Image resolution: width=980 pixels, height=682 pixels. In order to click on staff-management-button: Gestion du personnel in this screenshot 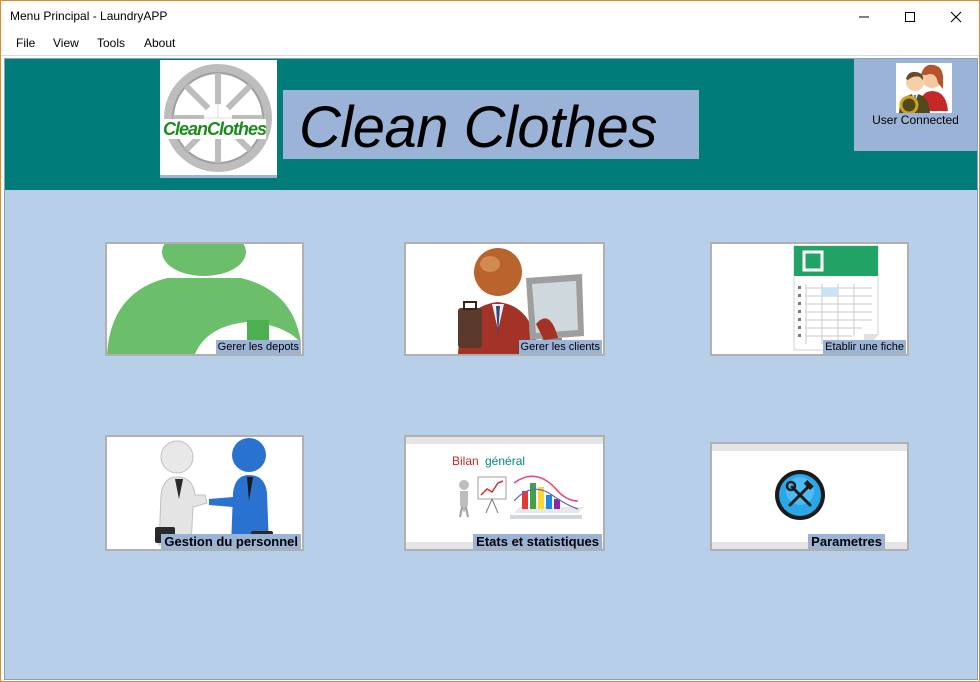, I will do `click(204, 493)`.